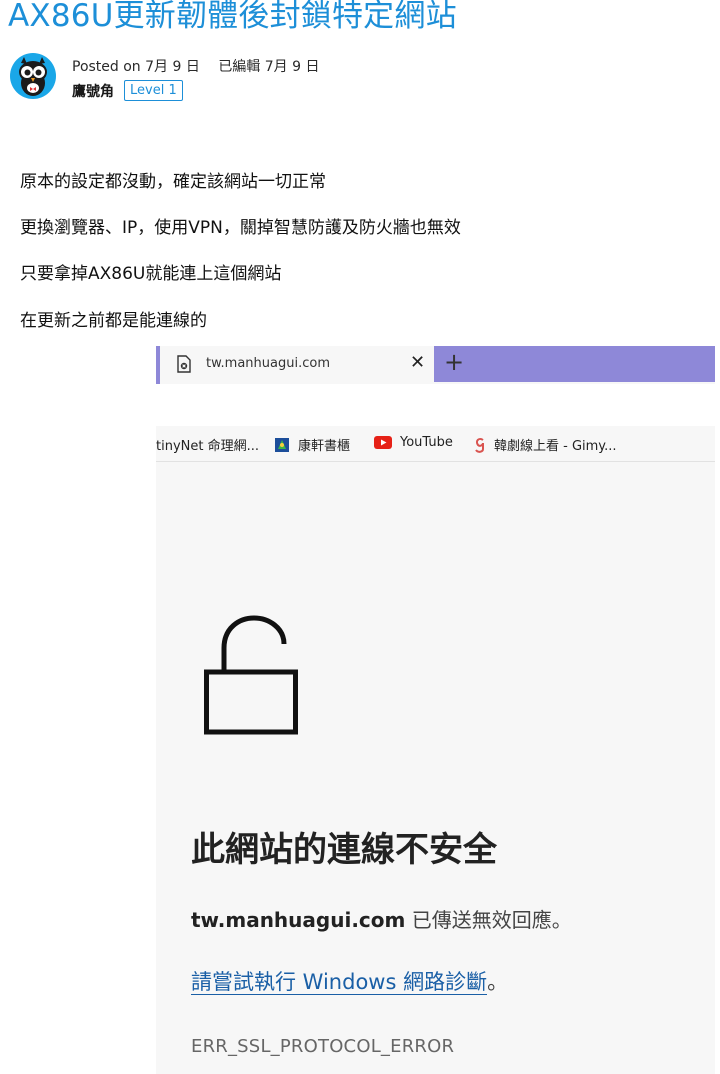 Image resolution: width=720 pixels, height=1074 pixels. What do you see at coordinates (113, 321) in the screenshot?
I see `post-text-line: 在更新之前都是能連線的` at bounding box center [113, 321].